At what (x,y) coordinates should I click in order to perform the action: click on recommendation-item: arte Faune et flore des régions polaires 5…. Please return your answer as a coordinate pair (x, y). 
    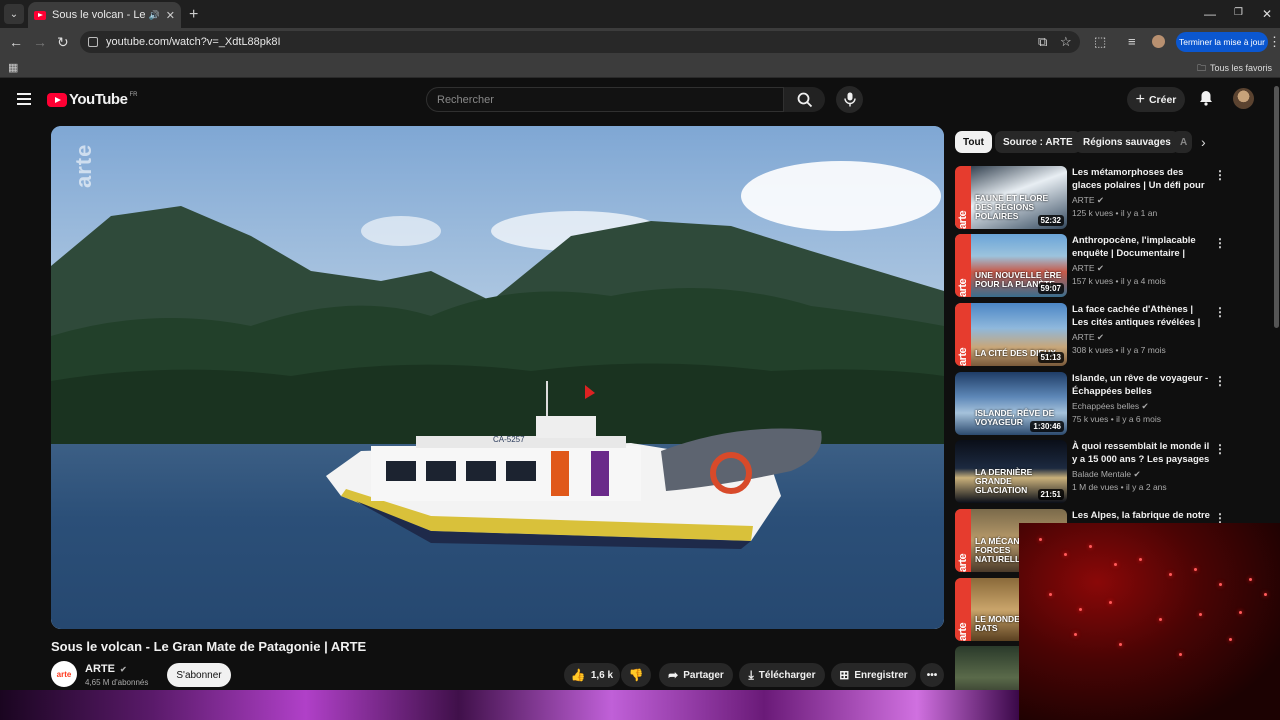
    Looking at the image, I should click on (1115, 198).